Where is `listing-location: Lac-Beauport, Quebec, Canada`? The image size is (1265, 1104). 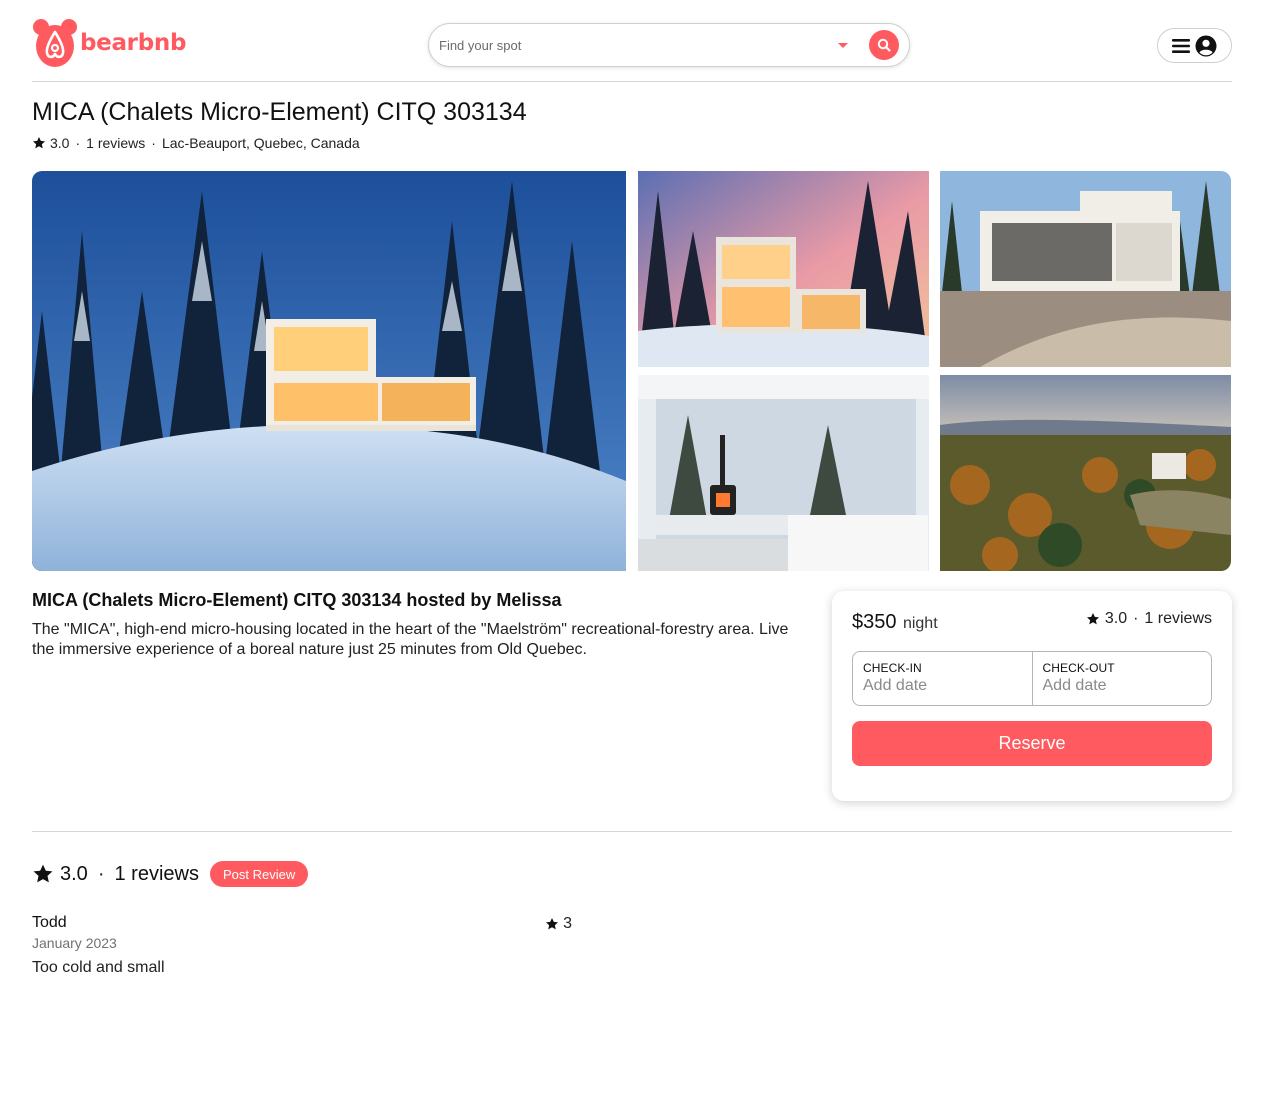 listing-location: Lac-Beauport, Quebec, Canada is located at coordinates (261, 143).